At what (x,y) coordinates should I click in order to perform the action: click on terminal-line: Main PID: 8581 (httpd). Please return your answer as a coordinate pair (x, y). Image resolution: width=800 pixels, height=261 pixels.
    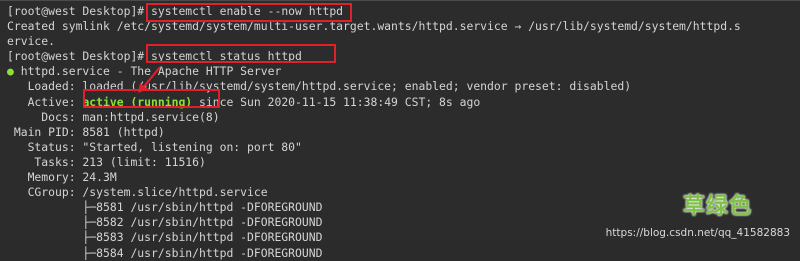
    Looking at the image, I should click on (374, 132).